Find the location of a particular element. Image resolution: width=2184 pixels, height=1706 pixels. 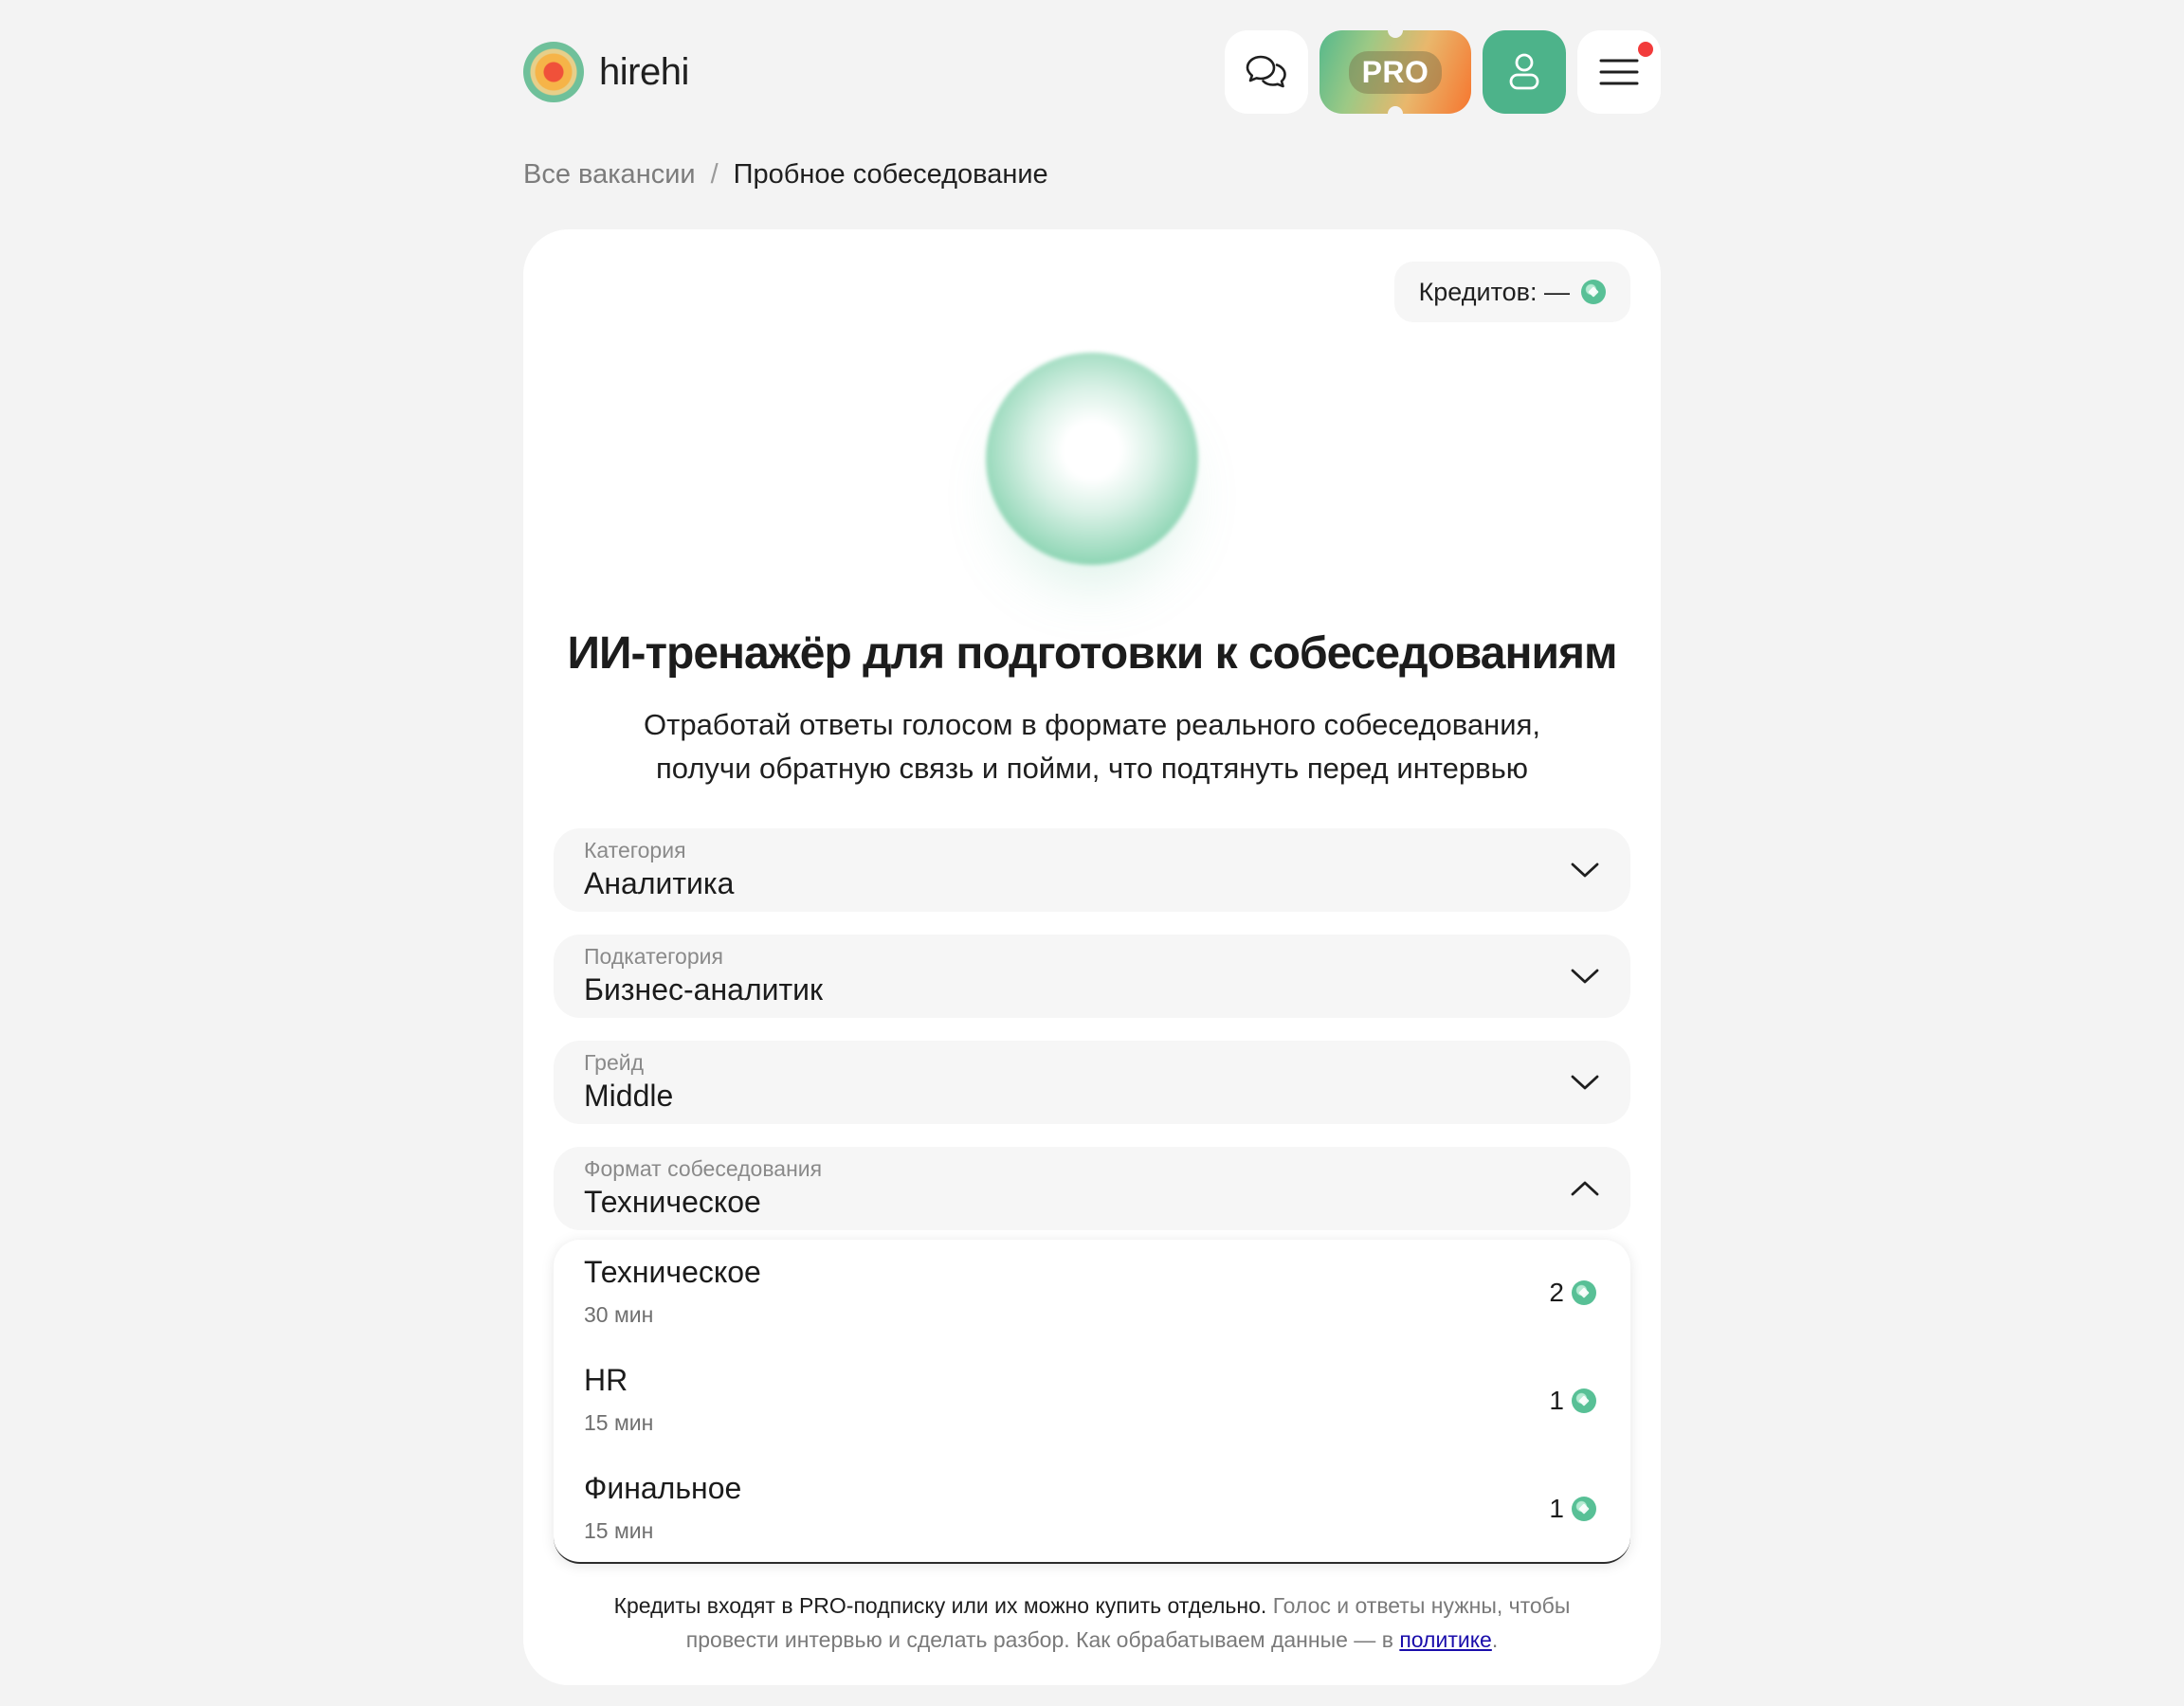

breadcrumb-all-vacancies: Все вакансии is located at coordinates (609, 175).